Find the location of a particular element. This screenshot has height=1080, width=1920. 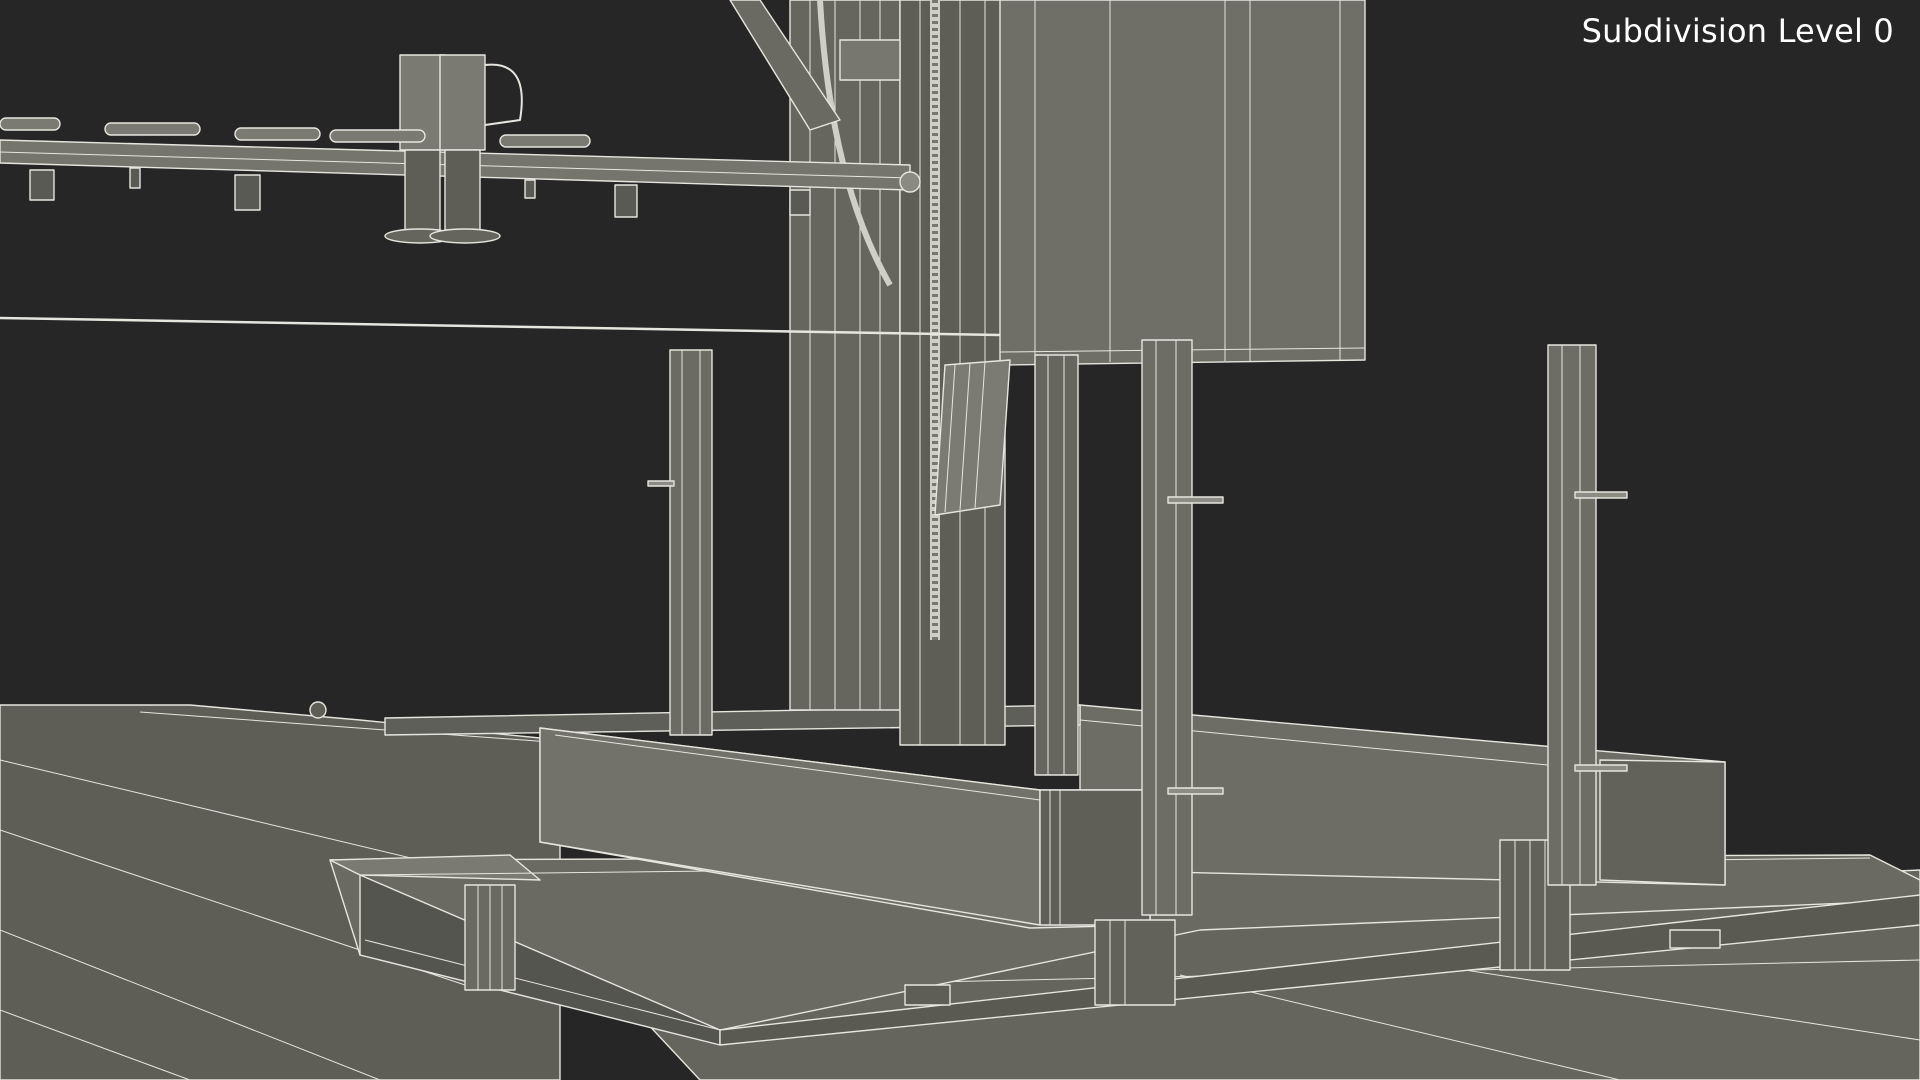

bellows is located at coordinates (972, 437).